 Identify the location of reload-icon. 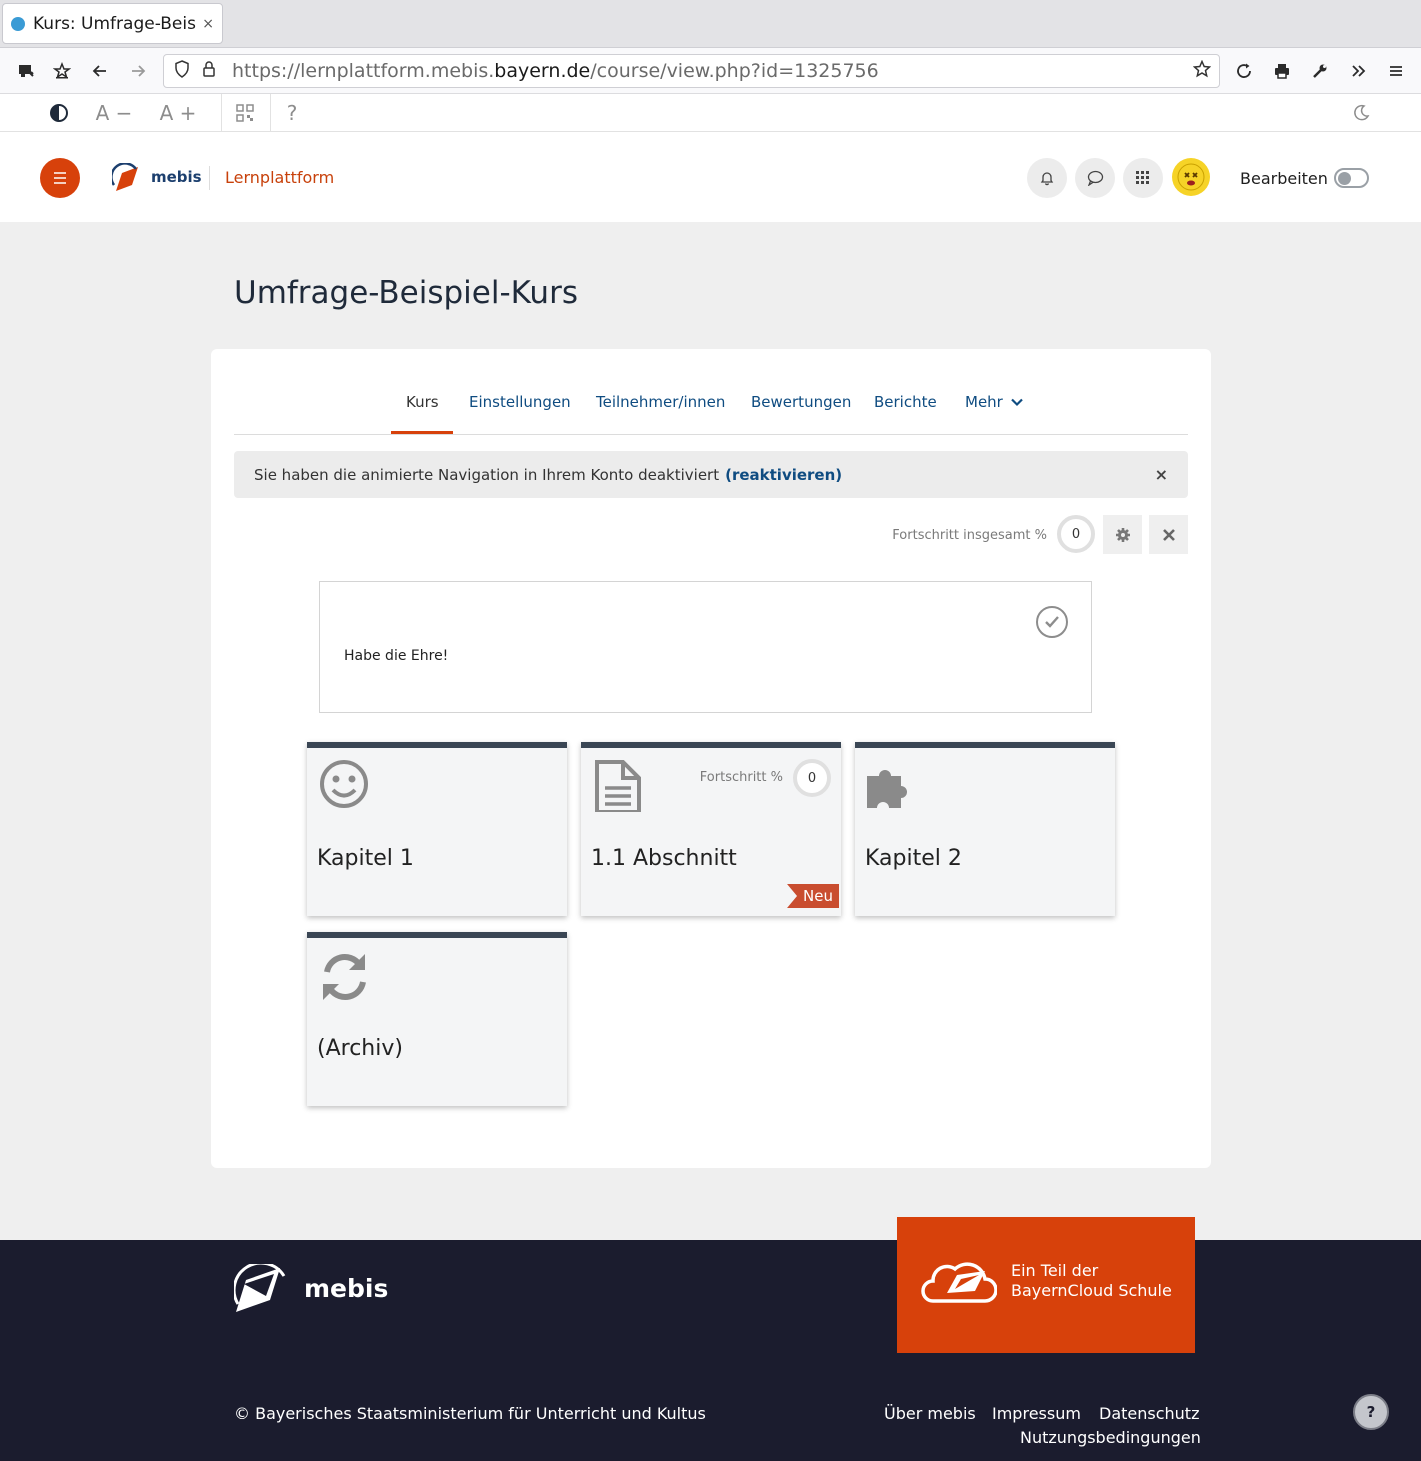
(1244, 71).